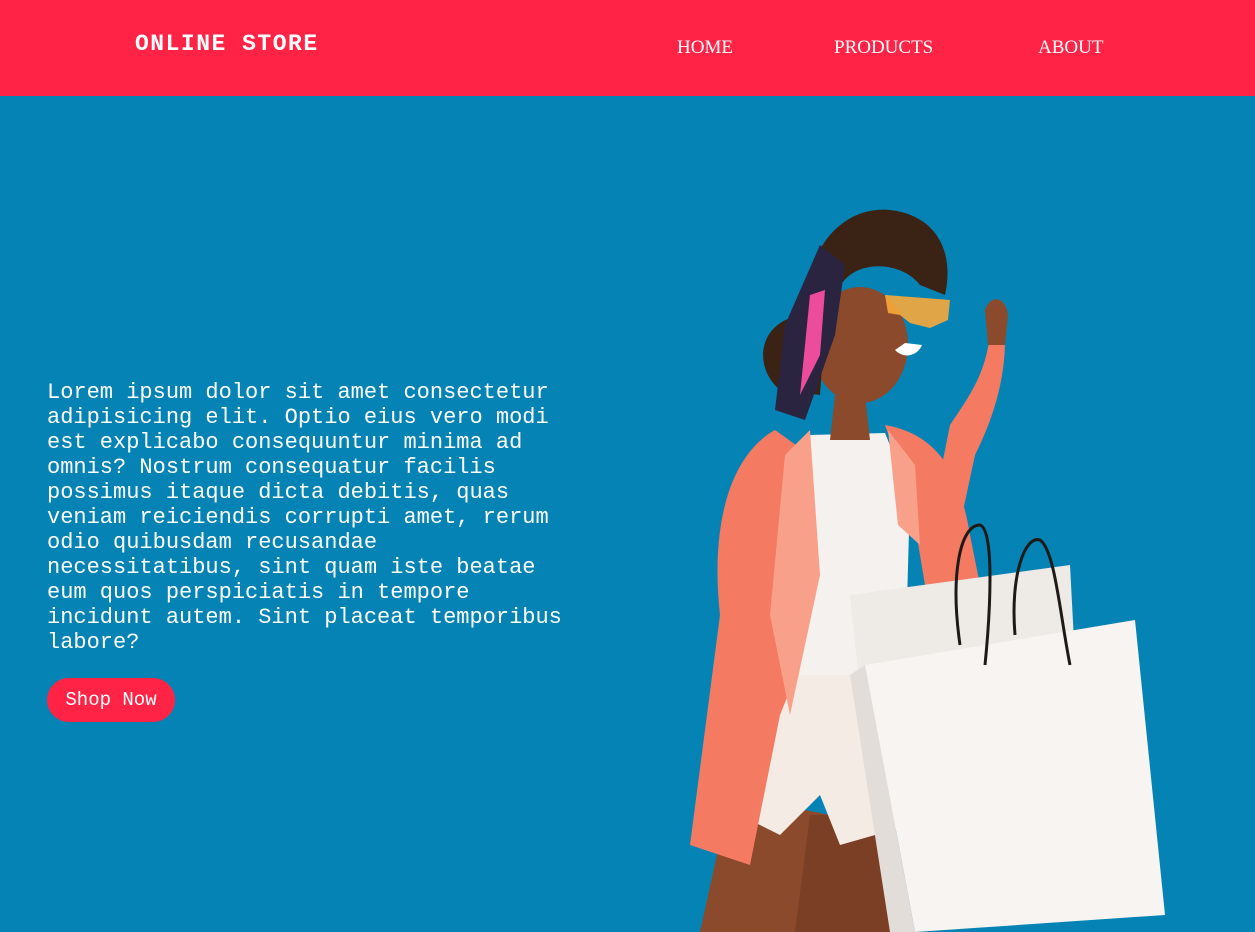 This screenshot has width=1255, height=932. Describe the element at coordinates (227, 44) in the screenshot. I see `brand-logo: ONLINE STORE` at that location.